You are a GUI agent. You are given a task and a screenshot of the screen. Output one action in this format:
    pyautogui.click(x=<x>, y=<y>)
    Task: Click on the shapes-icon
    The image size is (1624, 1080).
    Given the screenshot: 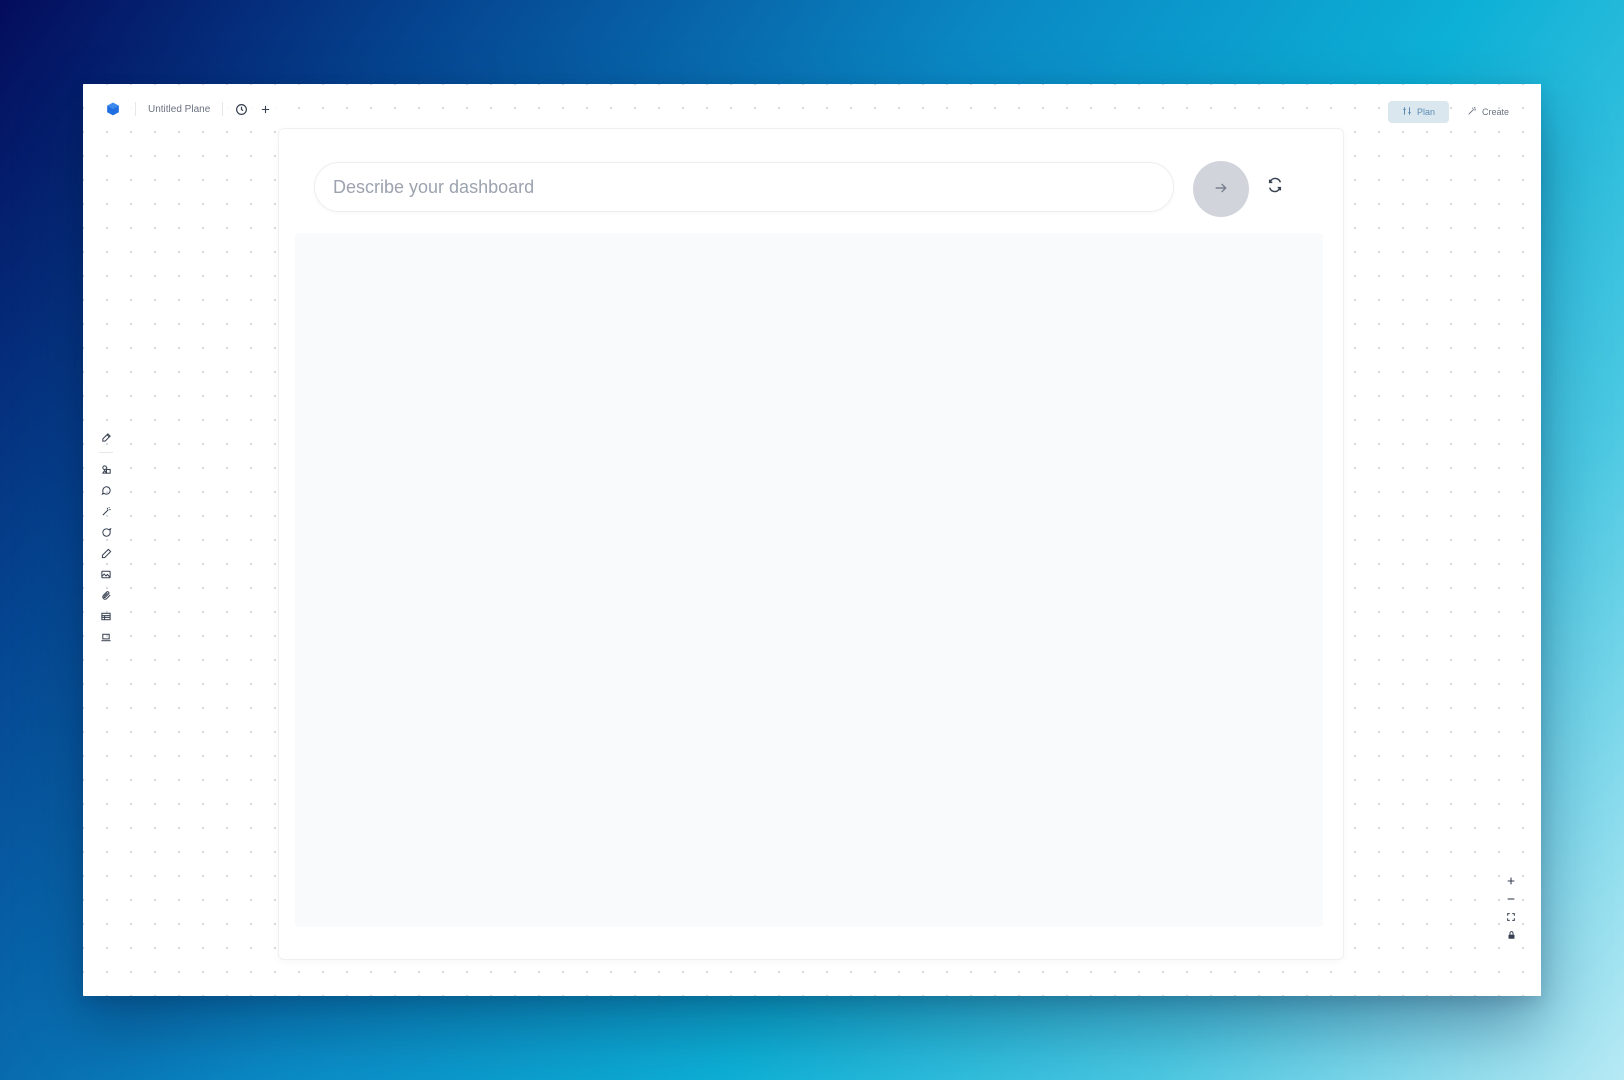 What is the action you would take?
    pyautogui.click(x=106, y=469)
    